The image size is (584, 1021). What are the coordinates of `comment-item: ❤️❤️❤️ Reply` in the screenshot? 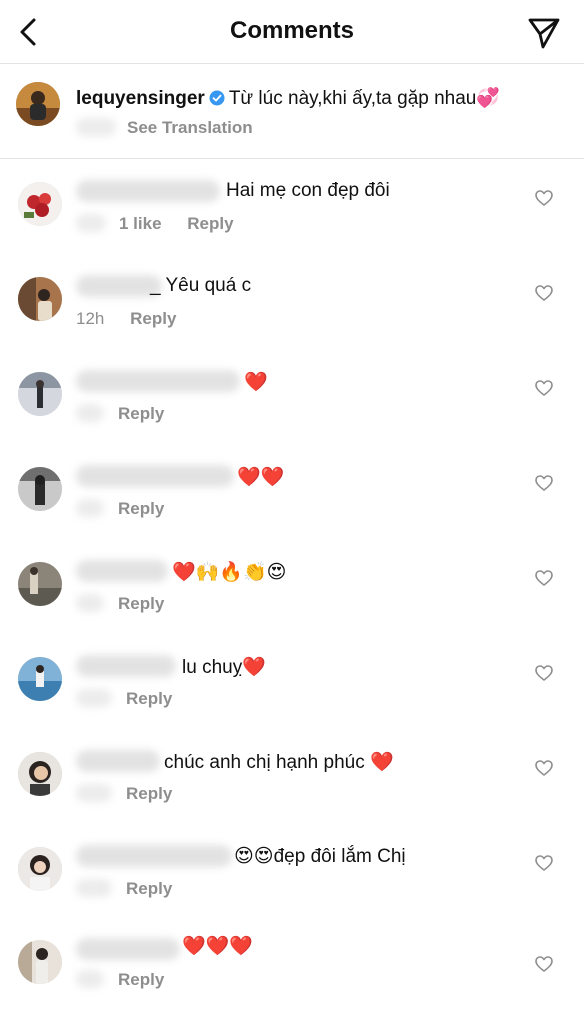 It's located at (292, 973).